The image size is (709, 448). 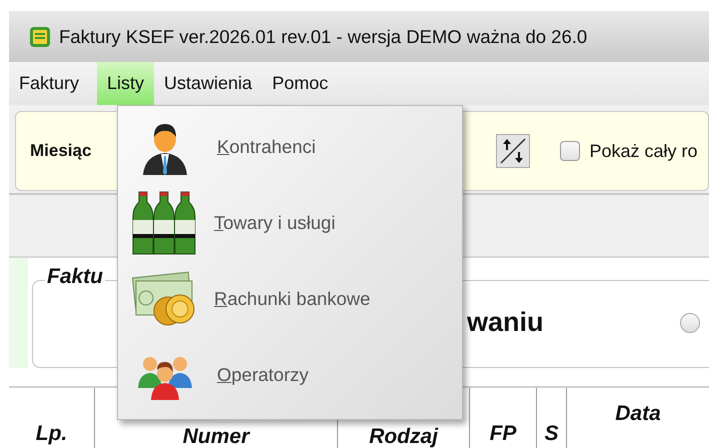 I want to click on menu-item: Pomoc, so click(x=300, y=83).